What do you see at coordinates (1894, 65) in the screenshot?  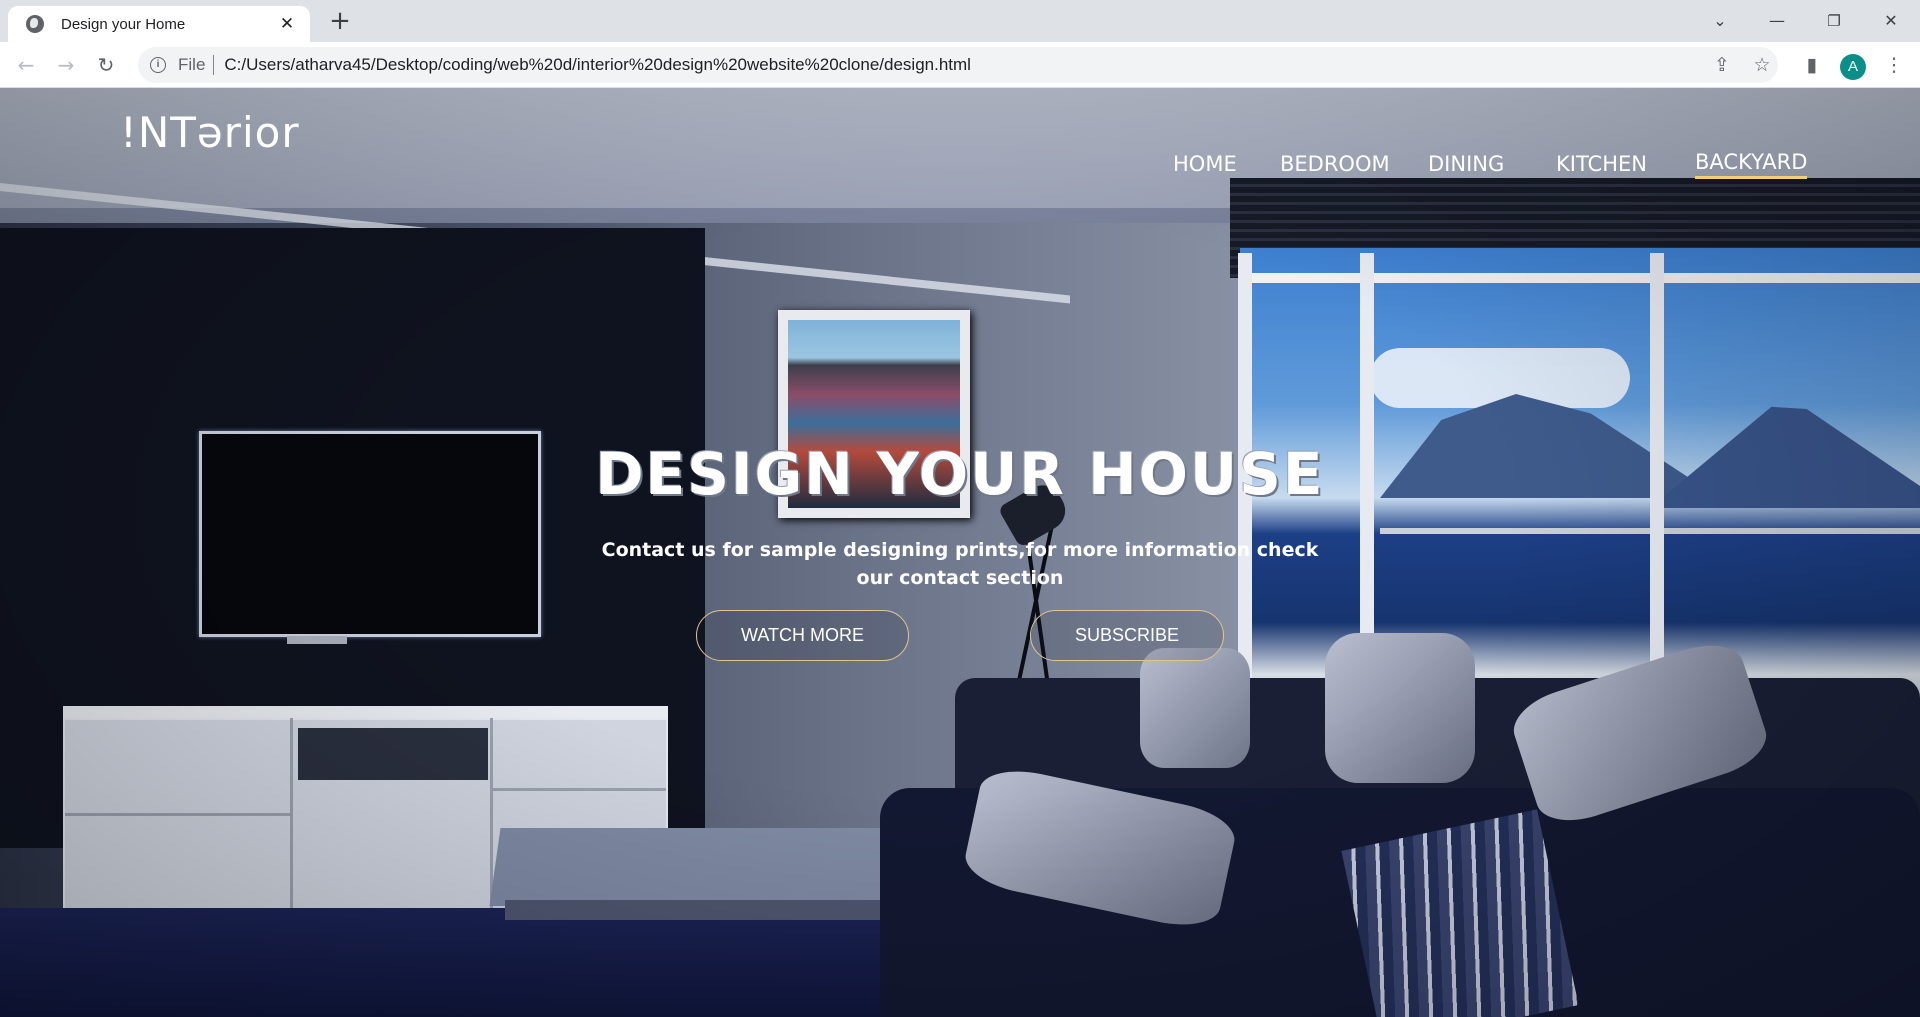 I see `kebab-menu-icon: ⋮` at bounding box center [1894, 65].